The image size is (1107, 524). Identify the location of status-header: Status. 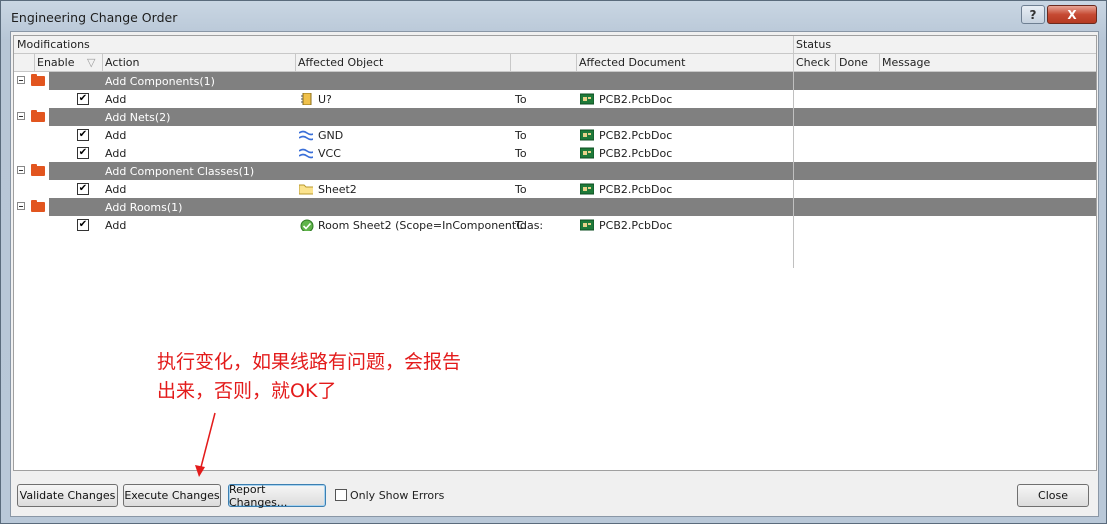
(814, 44).